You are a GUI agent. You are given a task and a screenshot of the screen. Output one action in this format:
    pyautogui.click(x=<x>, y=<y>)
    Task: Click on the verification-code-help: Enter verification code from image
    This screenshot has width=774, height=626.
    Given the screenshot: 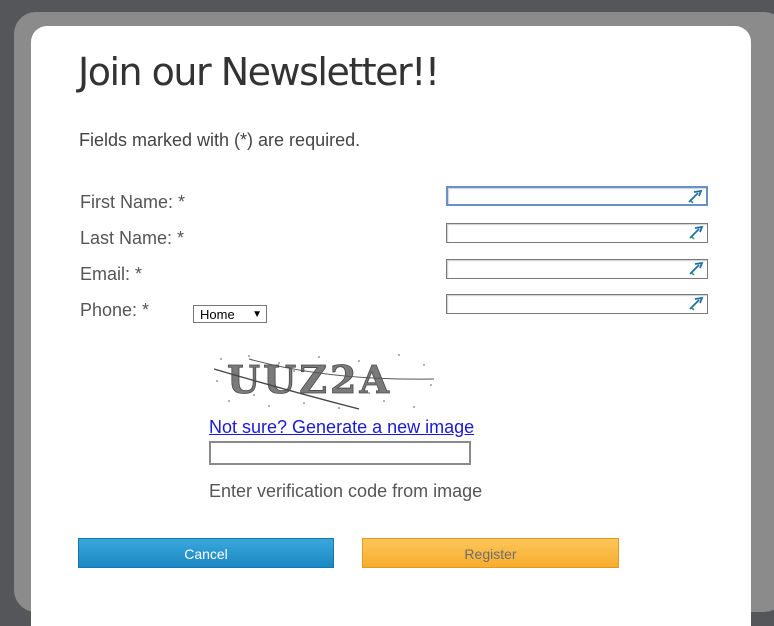 What is the action you would take?
    pyautogui.click(x=346, y=491)
    